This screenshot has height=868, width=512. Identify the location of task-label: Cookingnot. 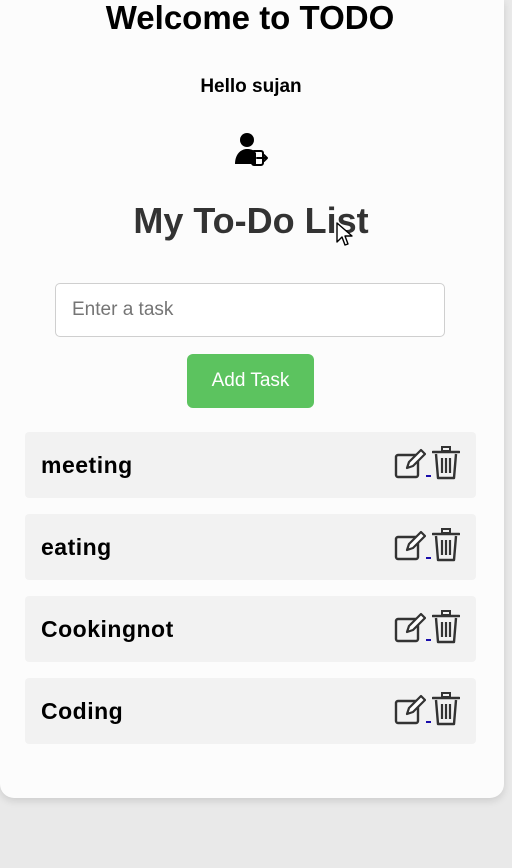
(107, 629).